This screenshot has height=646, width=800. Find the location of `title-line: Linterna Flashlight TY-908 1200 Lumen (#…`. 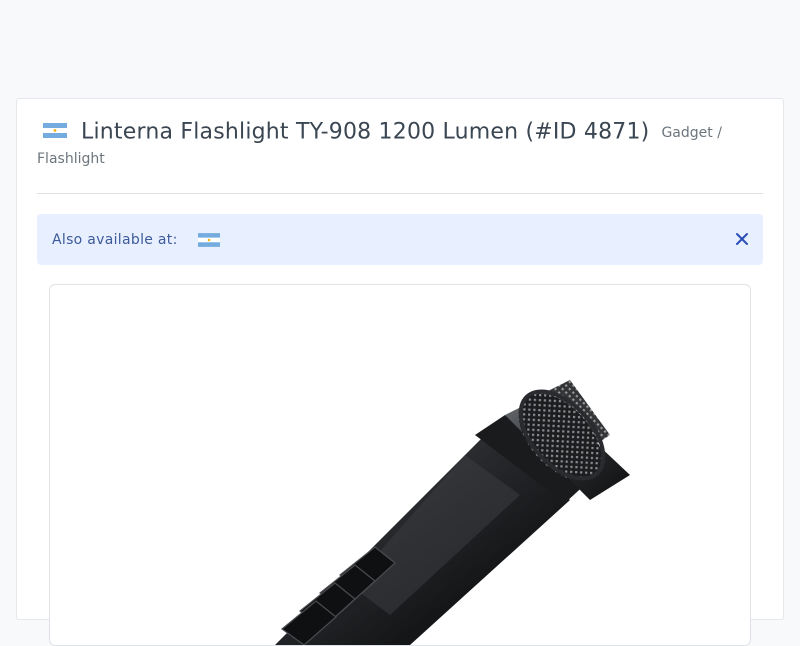

title-line: Linterna Flashlight TY-908 1200 Lumen (#… is located at coordinates (400, 132).